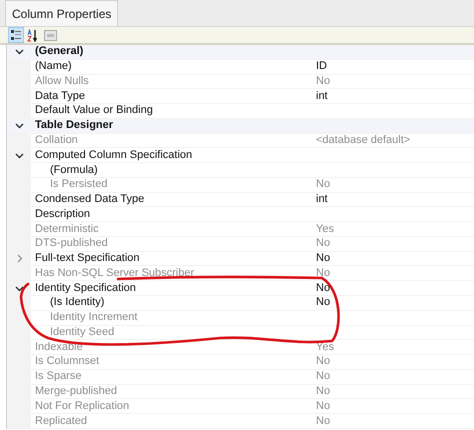 This screenshot has height=430, width=474. Describe the element at coordinates (33, 35) in the screenshot. I see `sort-az-icon` at that location.